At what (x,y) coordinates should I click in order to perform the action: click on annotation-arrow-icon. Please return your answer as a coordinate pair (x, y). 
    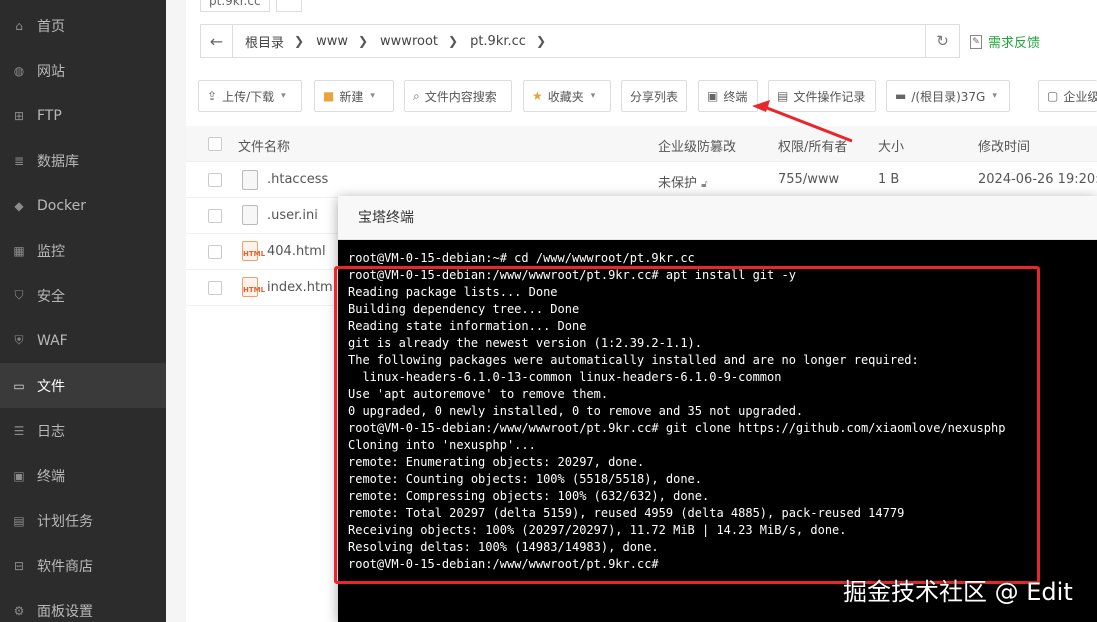
    Looking at the image, I should click on (802, 121).